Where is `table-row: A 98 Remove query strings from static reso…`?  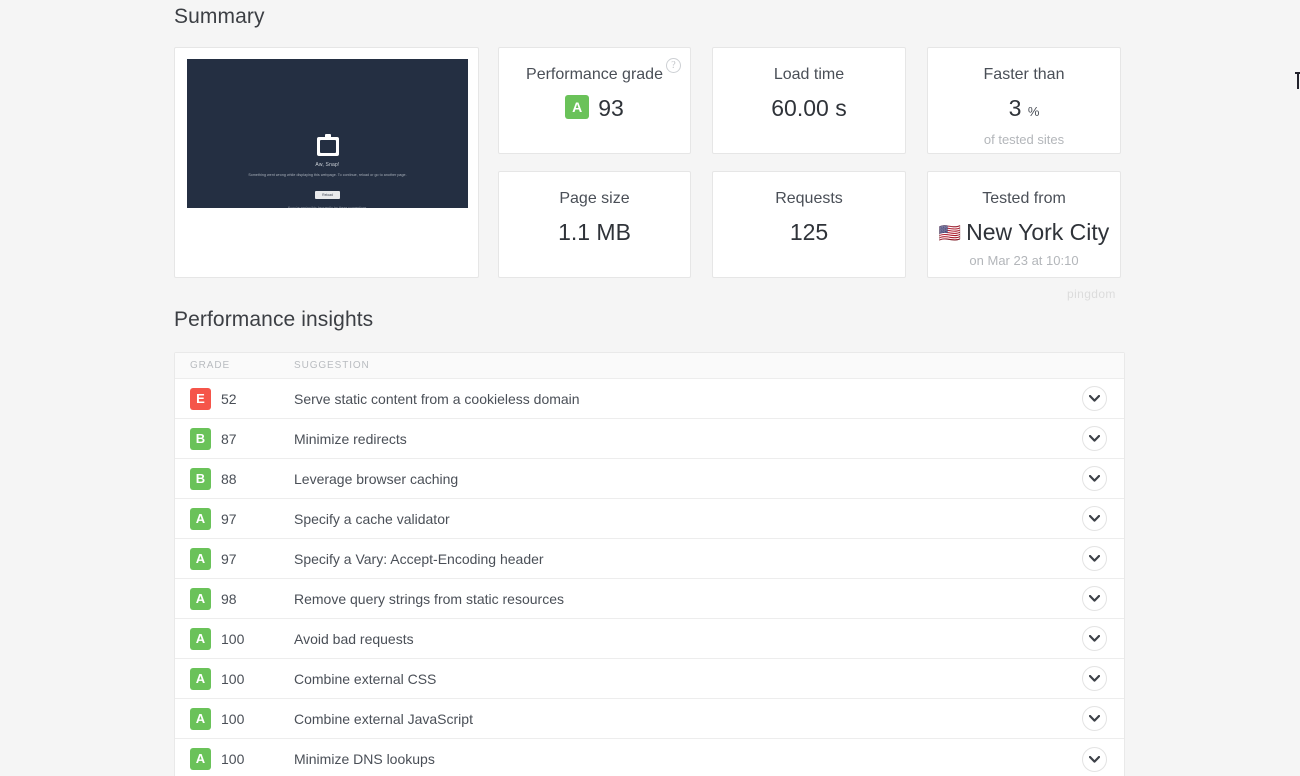 table-row: A 98 Remove query strings from static reso… is located at coordinates (649, 599).